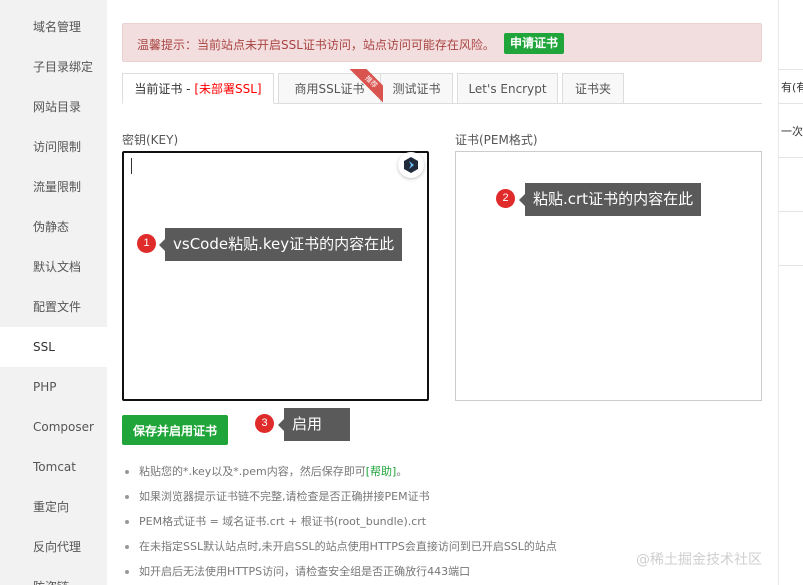 This screenshot has height=585, width=803. Describe the element at coordinates (610, 199) in the screenshot. I see `callout-paste-crt: 粘贴.crt证书的内容在此` at that location.